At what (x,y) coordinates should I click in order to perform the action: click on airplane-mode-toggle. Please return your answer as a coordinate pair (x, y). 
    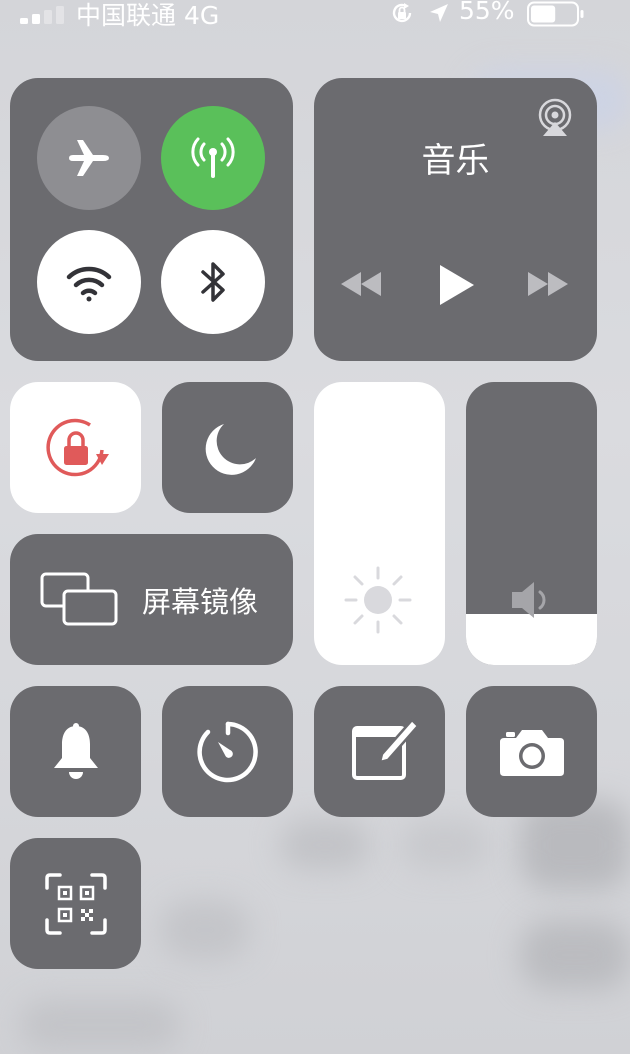
    Looking at the image, I should click on (89, 158).